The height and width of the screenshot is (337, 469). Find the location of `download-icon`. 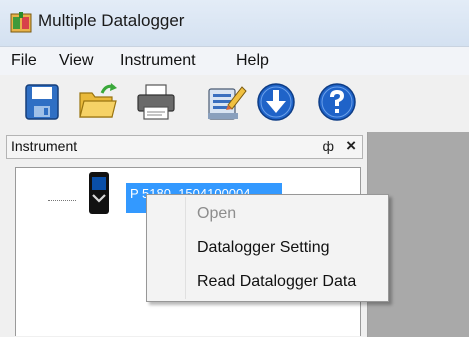

download-icon is located at coordinates (276, 102).